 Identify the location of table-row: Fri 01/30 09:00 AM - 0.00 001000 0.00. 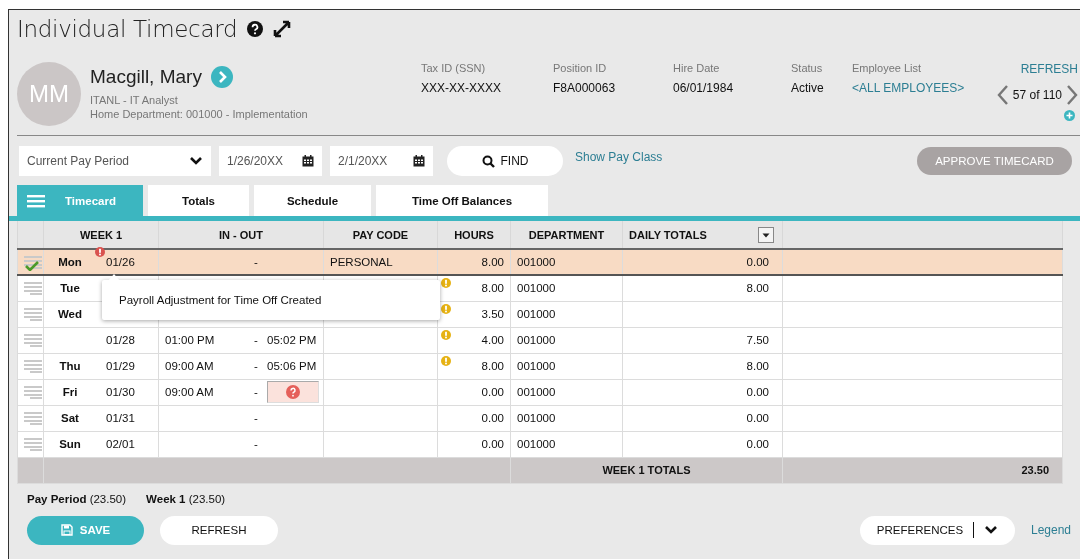
(540, 392).